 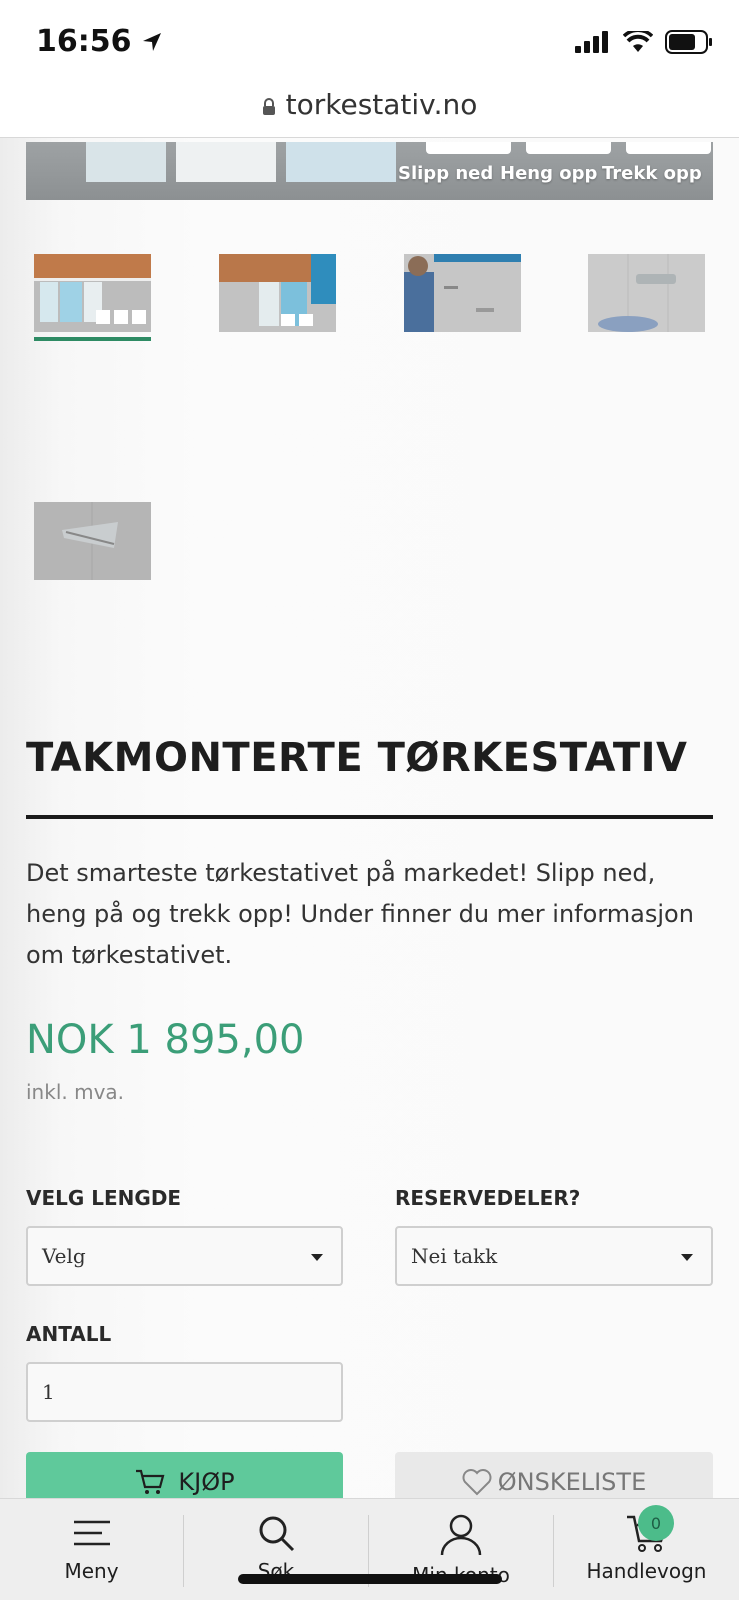 What do you see at coordinates (454, 1256) in the screenshot?
I see `parts-select-value: Nei takk` at bounding box center [454, 1256].